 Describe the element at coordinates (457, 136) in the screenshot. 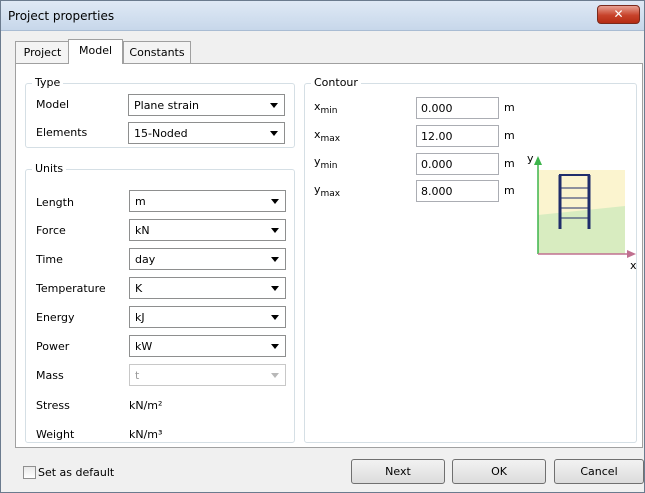

I see `xmax-input: 12.00` at that location.